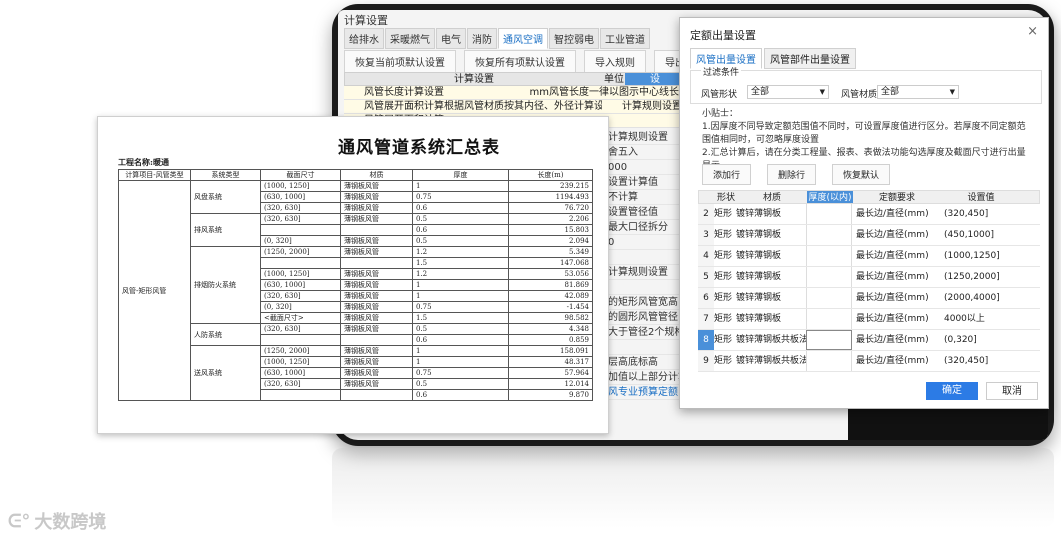  Describe the element at coordinates (918, 92) in the screenshot. I see `material-select: 全部 ▼` at that location.